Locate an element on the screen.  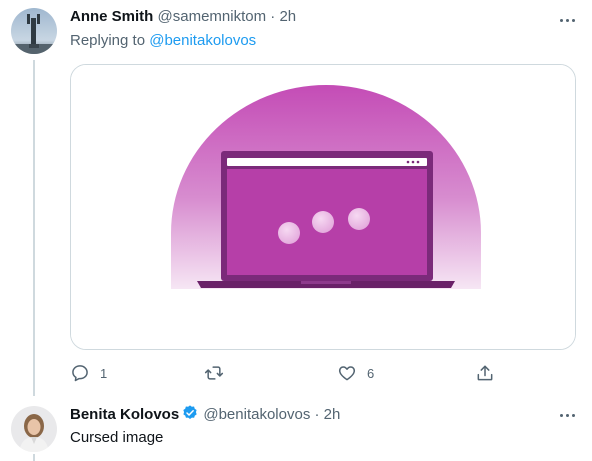
share-button is located at coordinates (485, 373).